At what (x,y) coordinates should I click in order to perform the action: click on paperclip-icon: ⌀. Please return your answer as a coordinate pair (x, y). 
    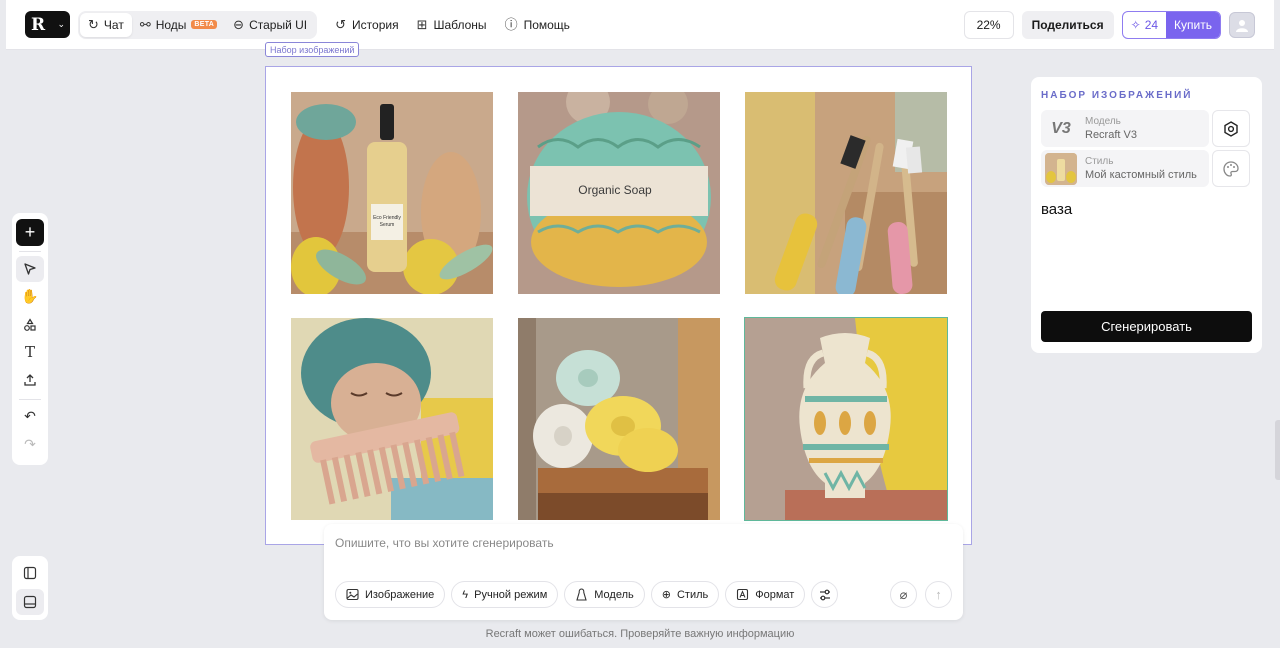
    Looking at the image, I should click on (903, 594).